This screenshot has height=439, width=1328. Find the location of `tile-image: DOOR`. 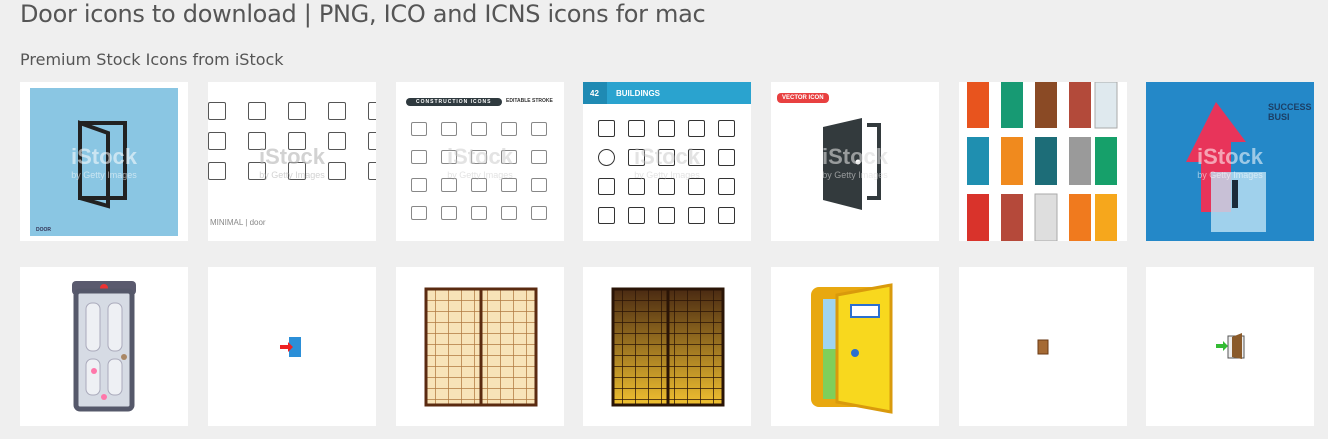

tile-image: DOOR is located at coordinates (104, 162).